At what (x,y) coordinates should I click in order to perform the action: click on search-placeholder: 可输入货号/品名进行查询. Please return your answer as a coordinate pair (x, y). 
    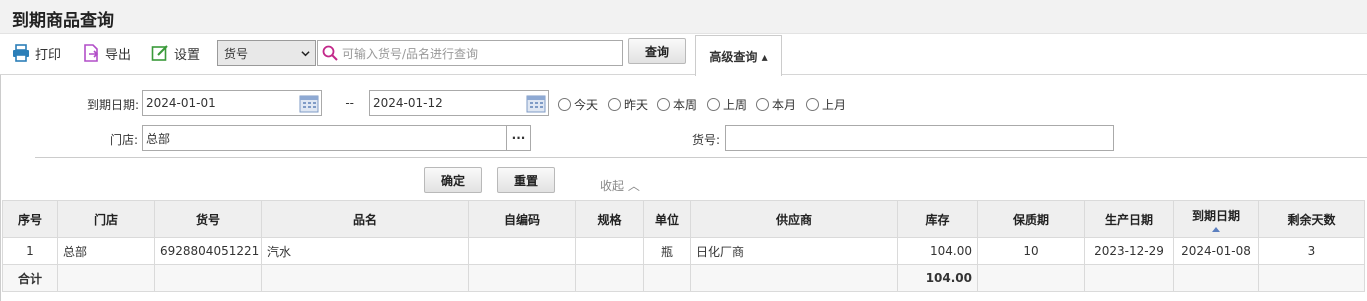
    Looking at the image, I should click on (410, 53).